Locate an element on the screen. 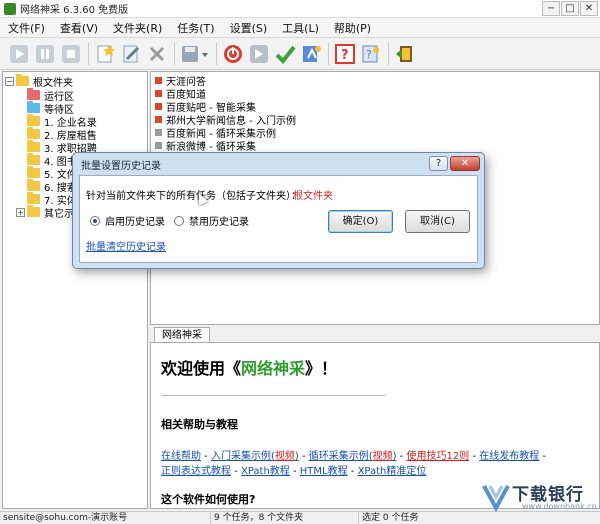  edit-task-button is located at coordinates (131, 54).